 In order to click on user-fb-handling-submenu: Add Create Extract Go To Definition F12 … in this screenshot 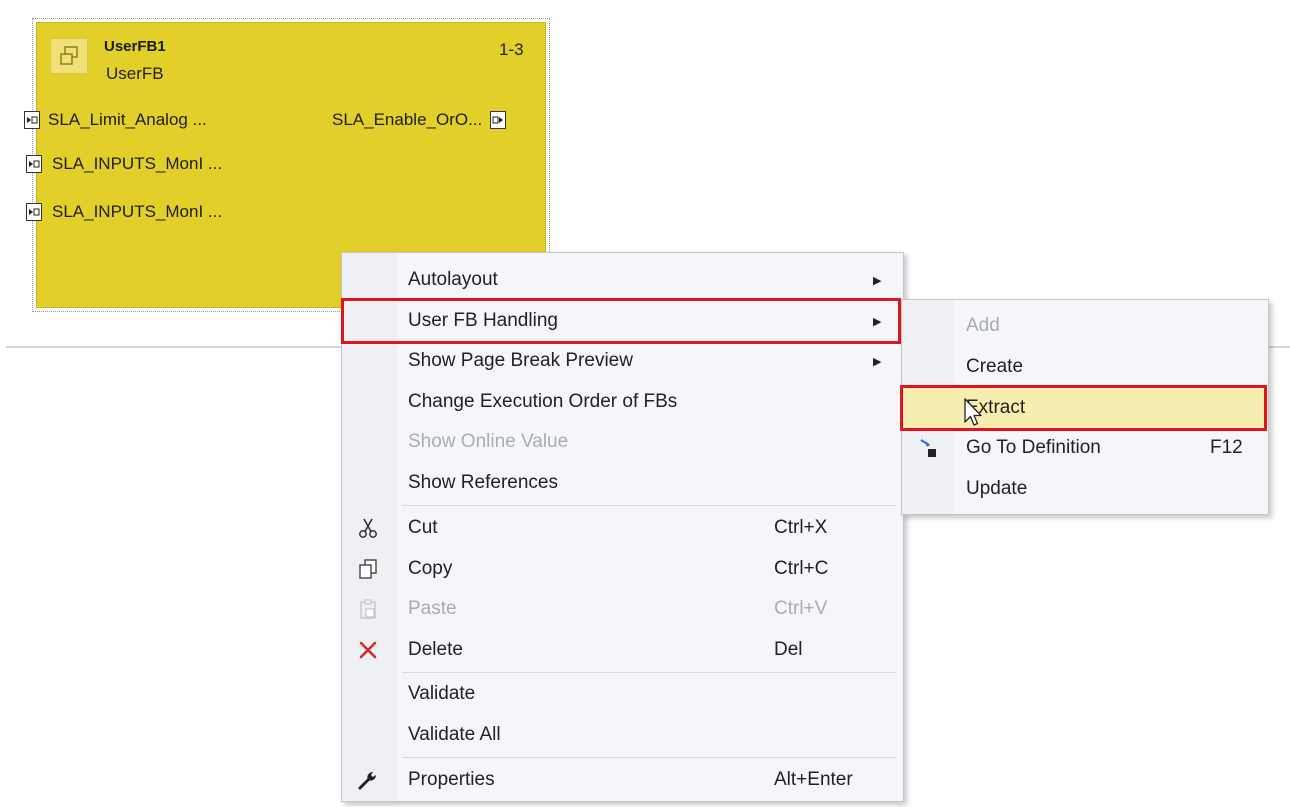, I will do `click(1085, 407)`.